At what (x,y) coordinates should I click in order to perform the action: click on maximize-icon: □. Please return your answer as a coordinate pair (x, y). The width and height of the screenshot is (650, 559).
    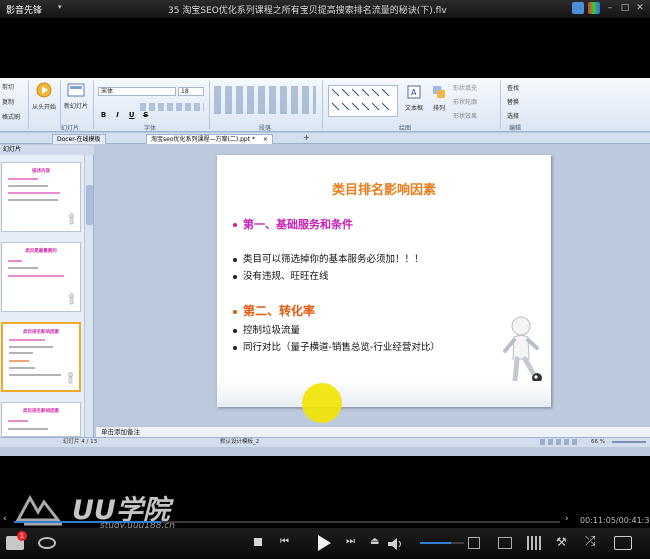
    Looking at the image, I should click on (625, 8).